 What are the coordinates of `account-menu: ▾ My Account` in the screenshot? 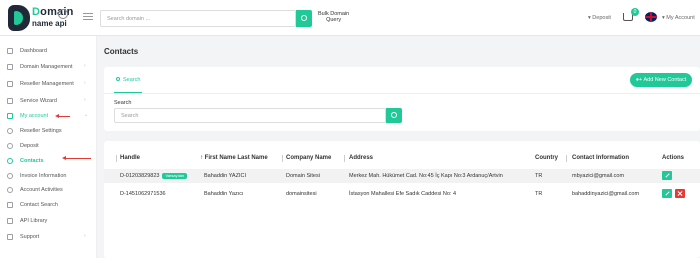 It's located at (678, 18).